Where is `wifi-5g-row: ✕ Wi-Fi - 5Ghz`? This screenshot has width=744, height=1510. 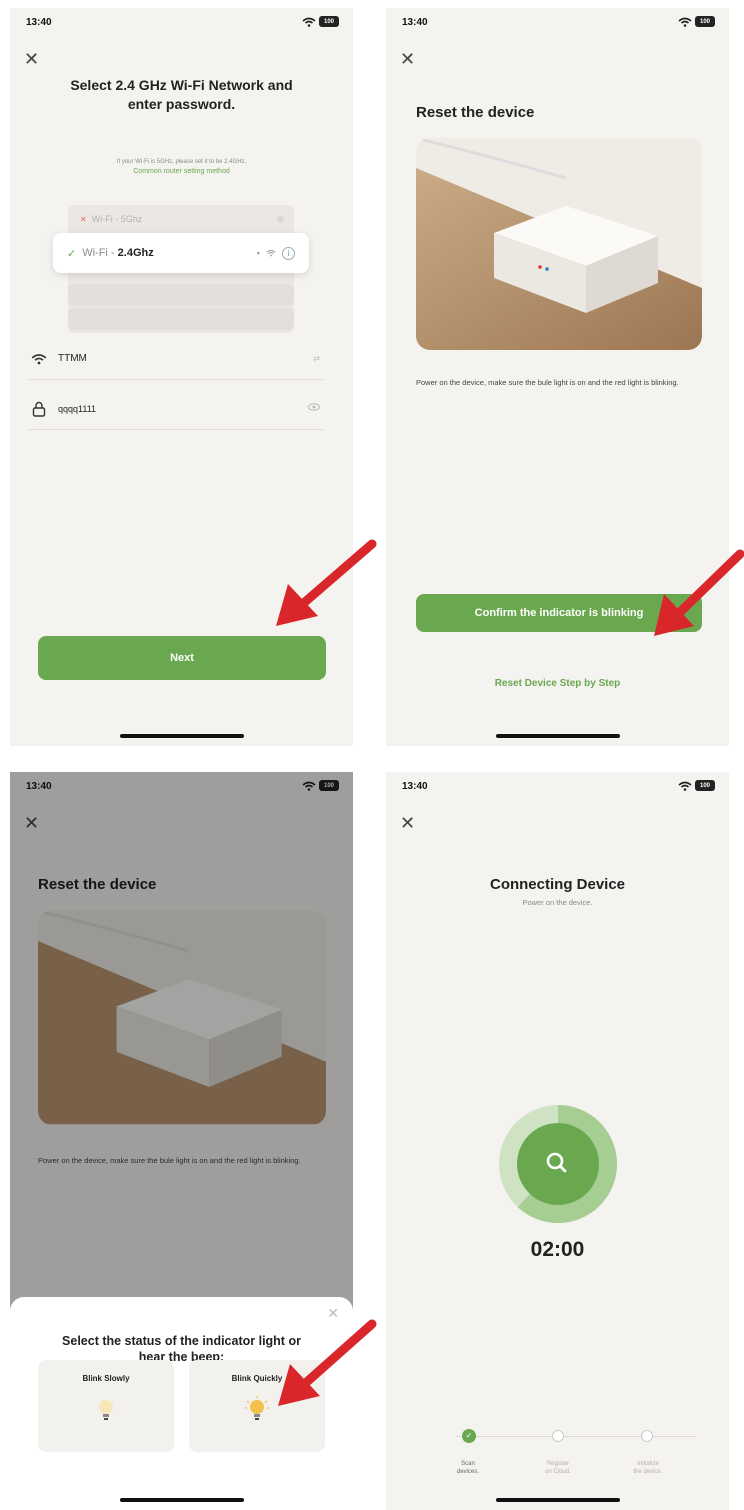 wifi-5g-row: ✕ Wi-Fi - 5Ghz is located at coordinates (181, 219).